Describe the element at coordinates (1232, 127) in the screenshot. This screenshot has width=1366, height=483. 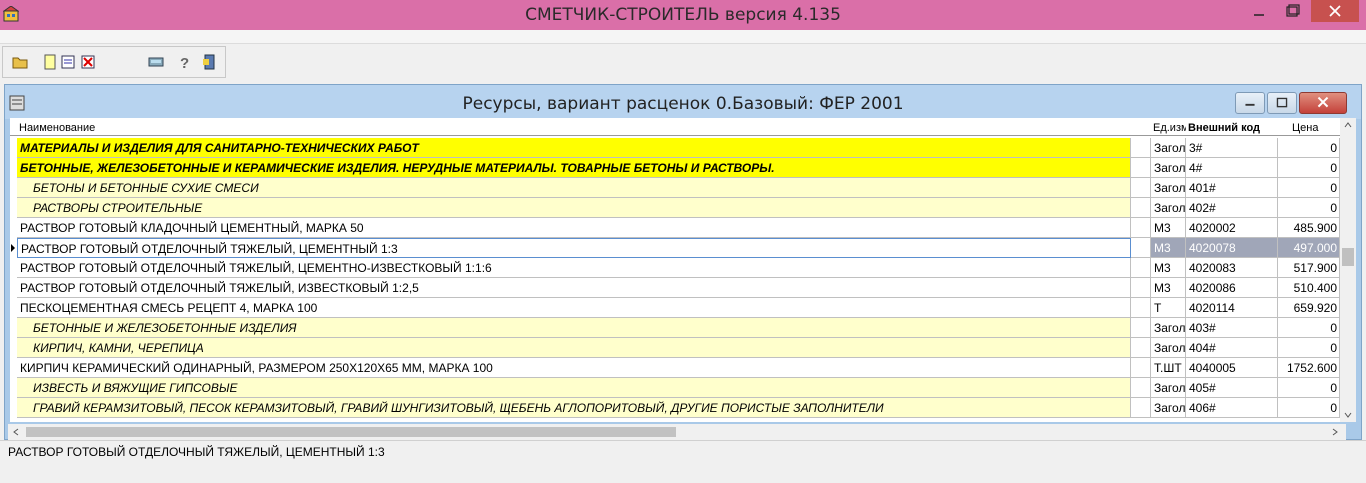
I see `column-header-code: Внешний код` at that location.